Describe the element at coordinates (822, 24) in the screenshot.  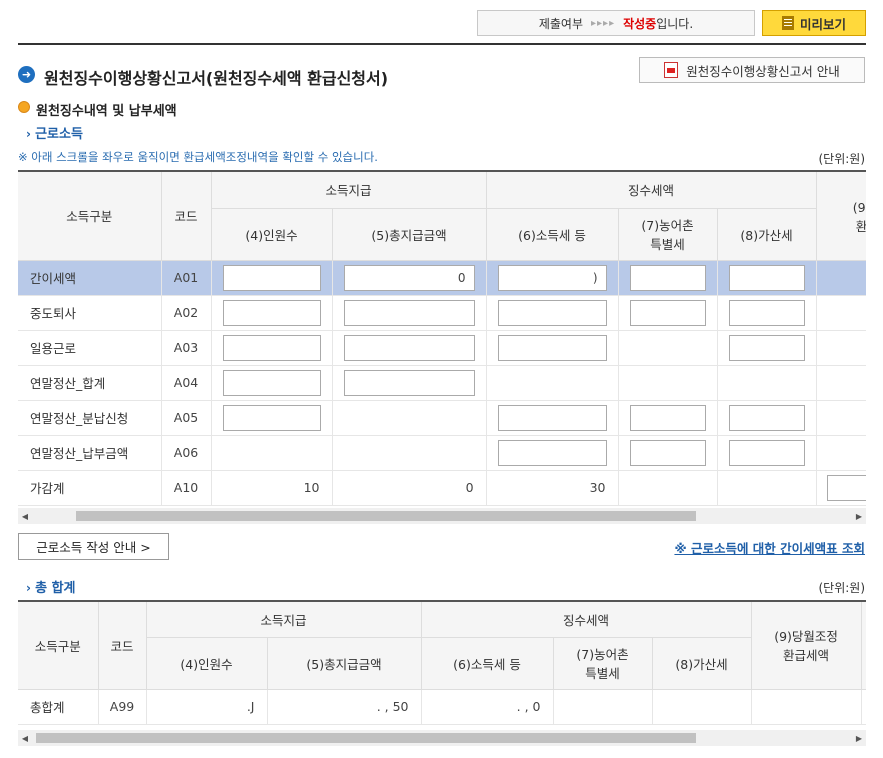
I see `preview-label: 미리보기` at that location.